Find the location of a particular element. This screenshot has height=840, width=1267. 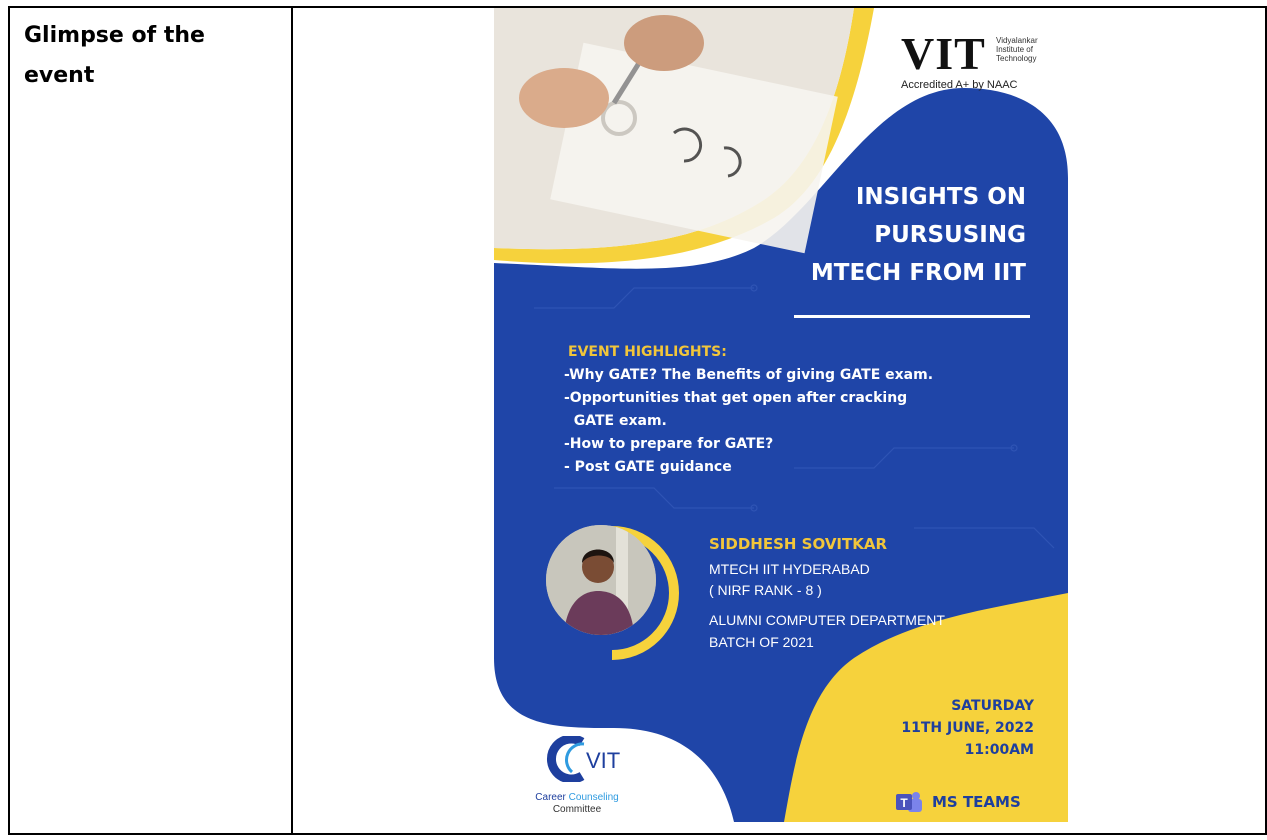

hand-right is located at coordinates (664, 43).